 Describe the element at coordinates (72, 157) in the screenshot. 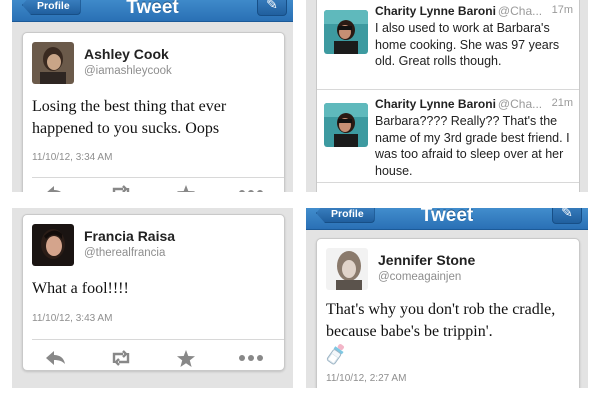

I see `tweet-timestamp: 11/10/12, 3:34 AM` at that location.